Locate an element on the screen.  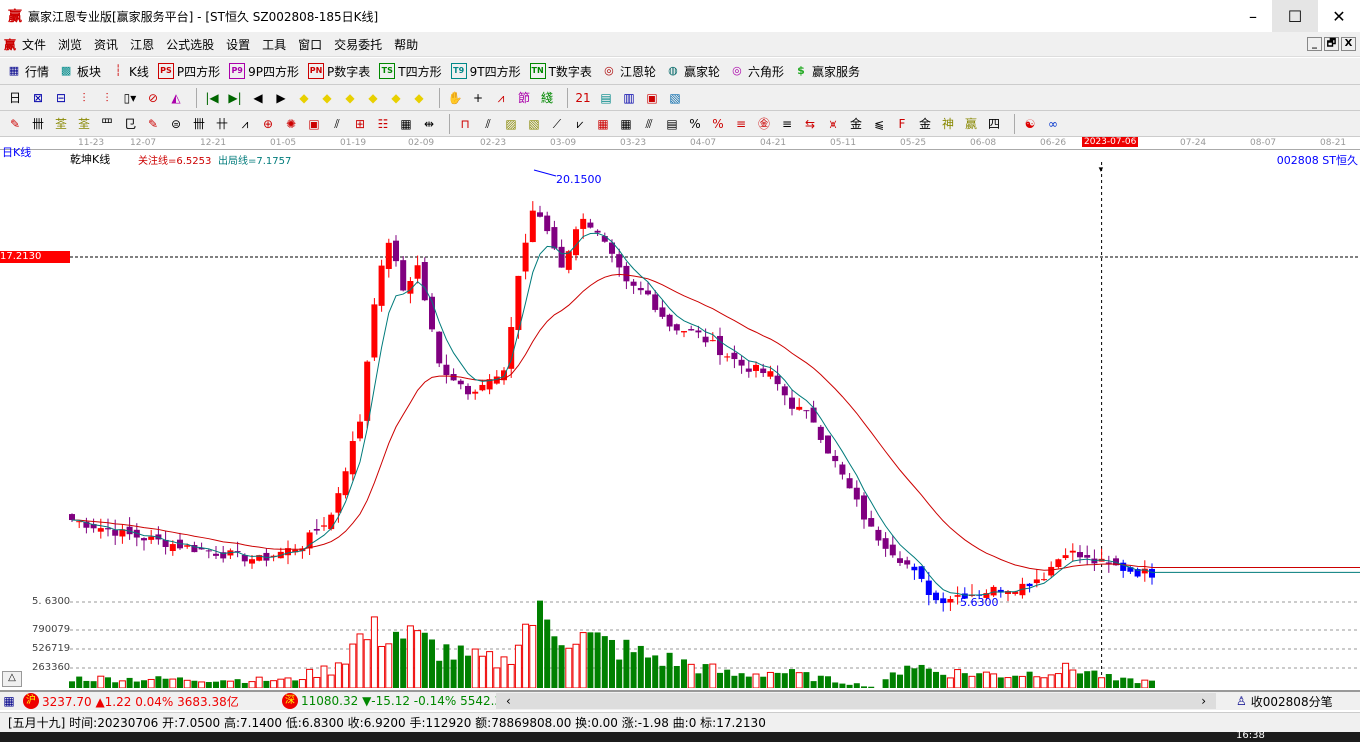
mdi-restore-button: 🗗 is located at coordinates (1331, 44).